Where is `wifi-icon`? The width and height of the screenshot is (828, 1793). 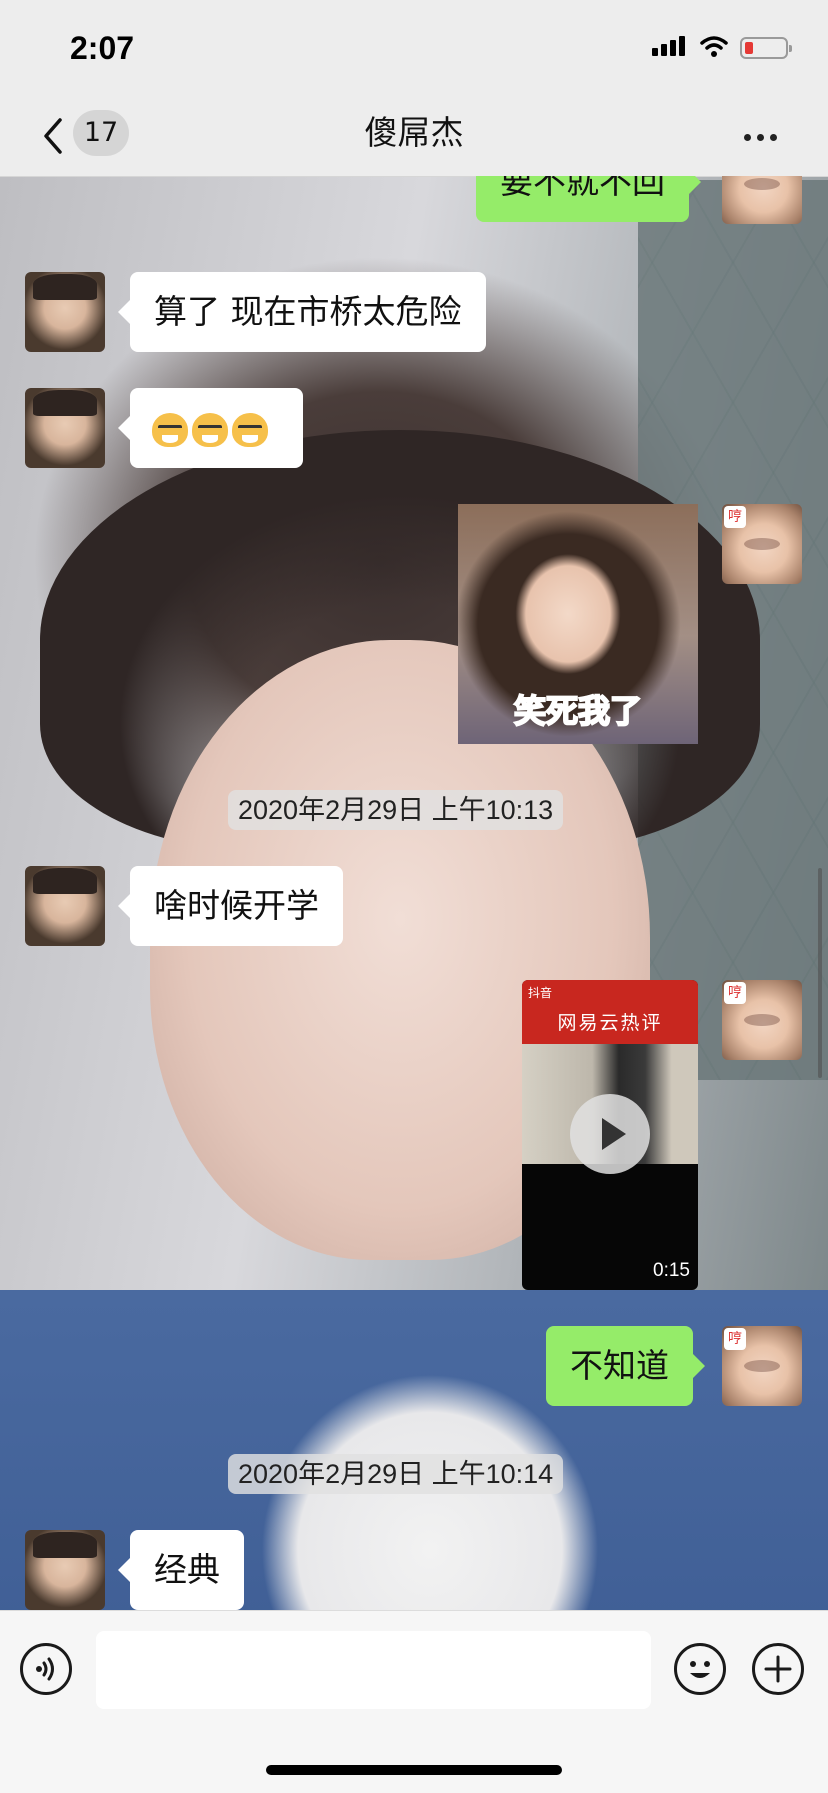 wifi-icon is located at coordinates (714, 46).